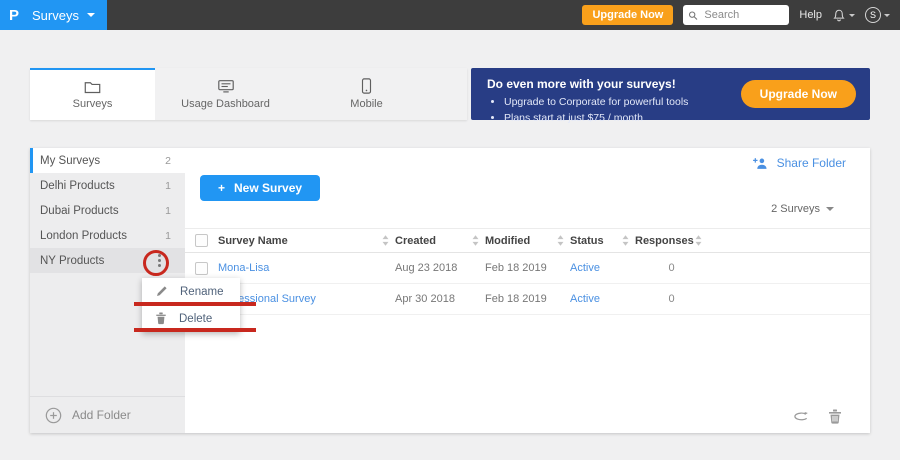 The height and width of the screenshot is (460, 900). What do you see at coordinates (107, 160) in the screenshot?
I see `sidebar-item-my-surveys: My Surveys 2` at bounding box center [107, 160].